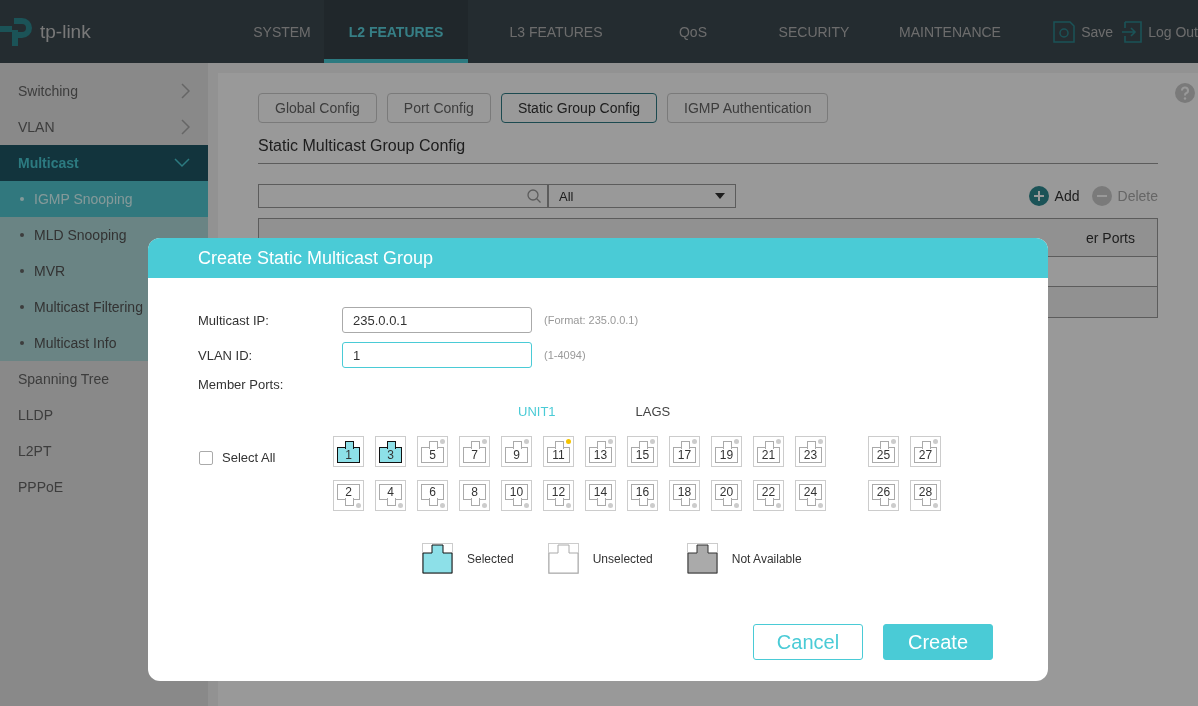 The image size is (1198, 706). What do you see at coordinates (516, 451) in the screenshot?
I see `port-button: 9` at bounding box center [516, 451].